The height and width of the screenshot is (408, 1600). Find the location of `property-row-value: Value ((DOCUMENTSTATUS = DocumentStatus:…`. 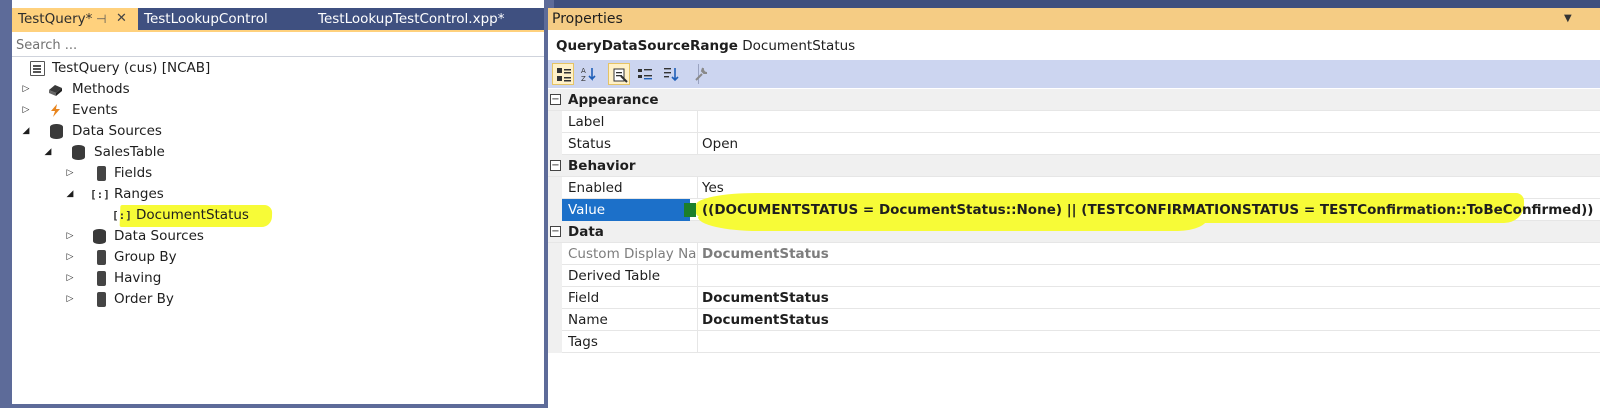

property-row-value: Value ((DOCUMENTSTATUS = DocumentStatus:… is located at coordinates (1074, 212).